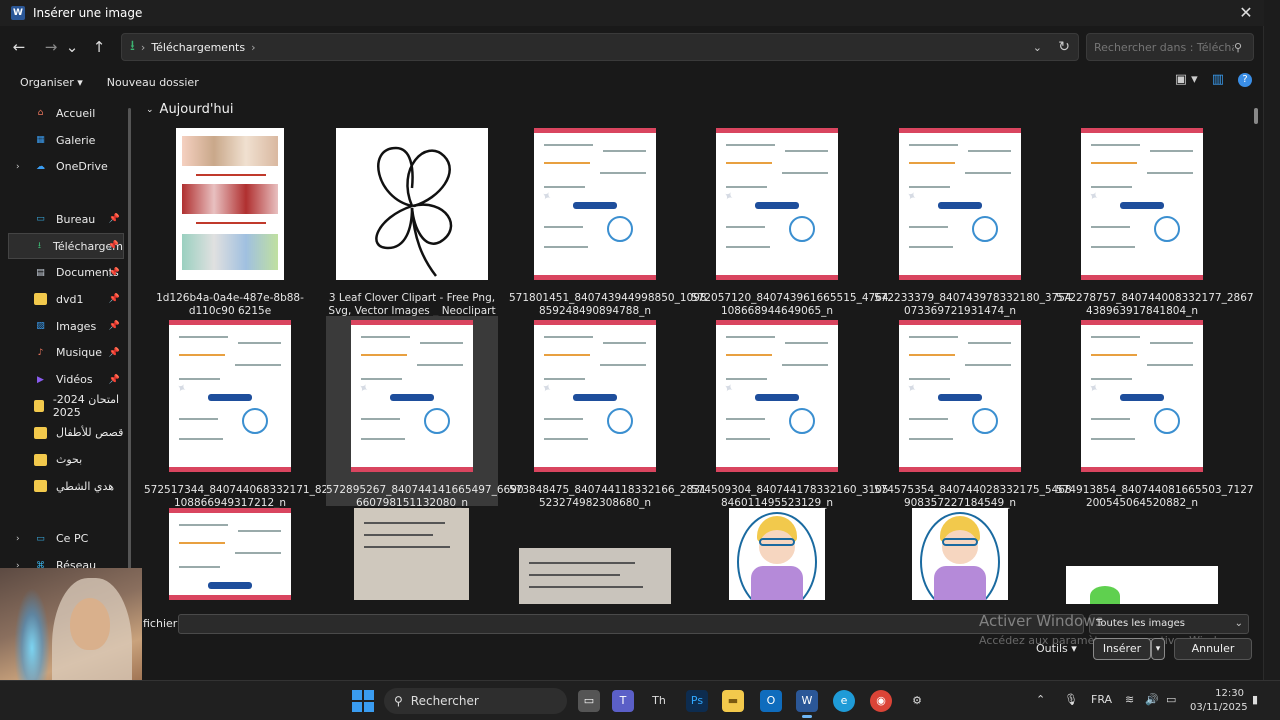 This screenshot has width=1280, height=720. Describe the element at coordinates (66, 140) in the screenshot. I see `sidebar-item: ▦ Galerie` at that location.